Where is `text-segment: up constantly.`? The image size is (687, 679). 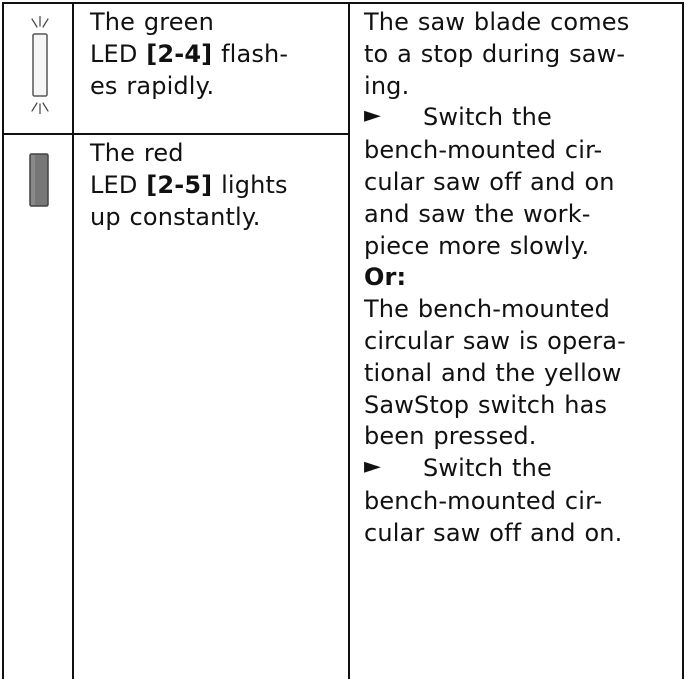 text-segment: up constantly. is located at coordinates (175, 216).